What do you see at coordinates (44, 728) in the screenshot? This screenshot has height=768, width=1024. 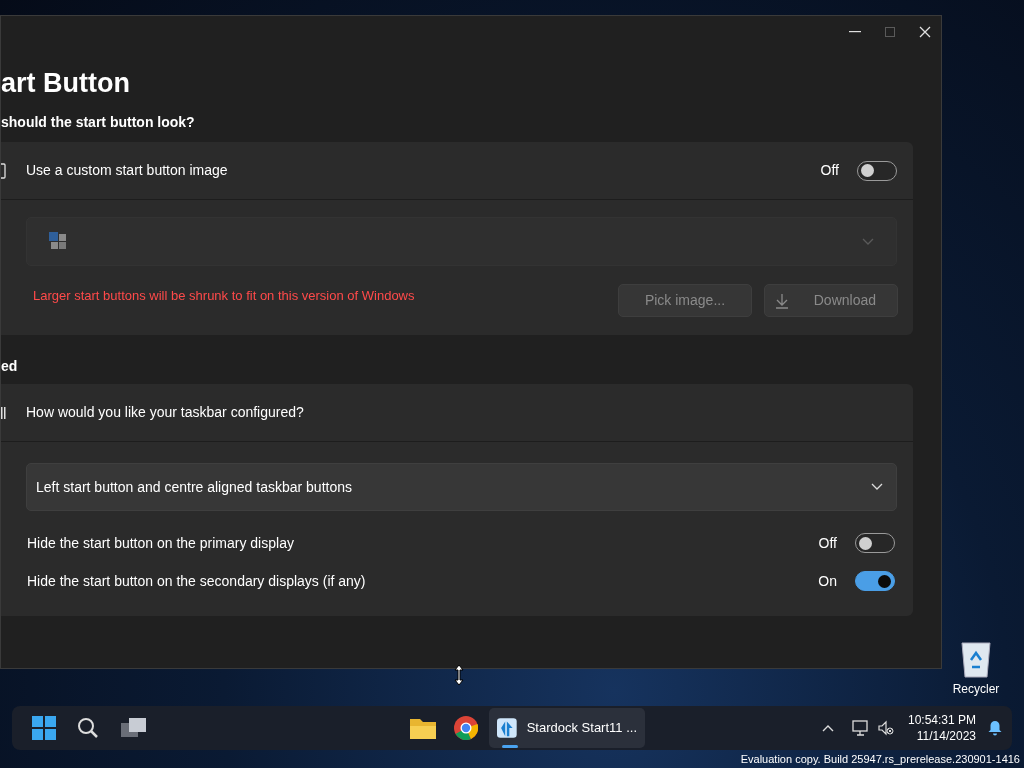 I see `start-icon` at bounding box center [44, 728].